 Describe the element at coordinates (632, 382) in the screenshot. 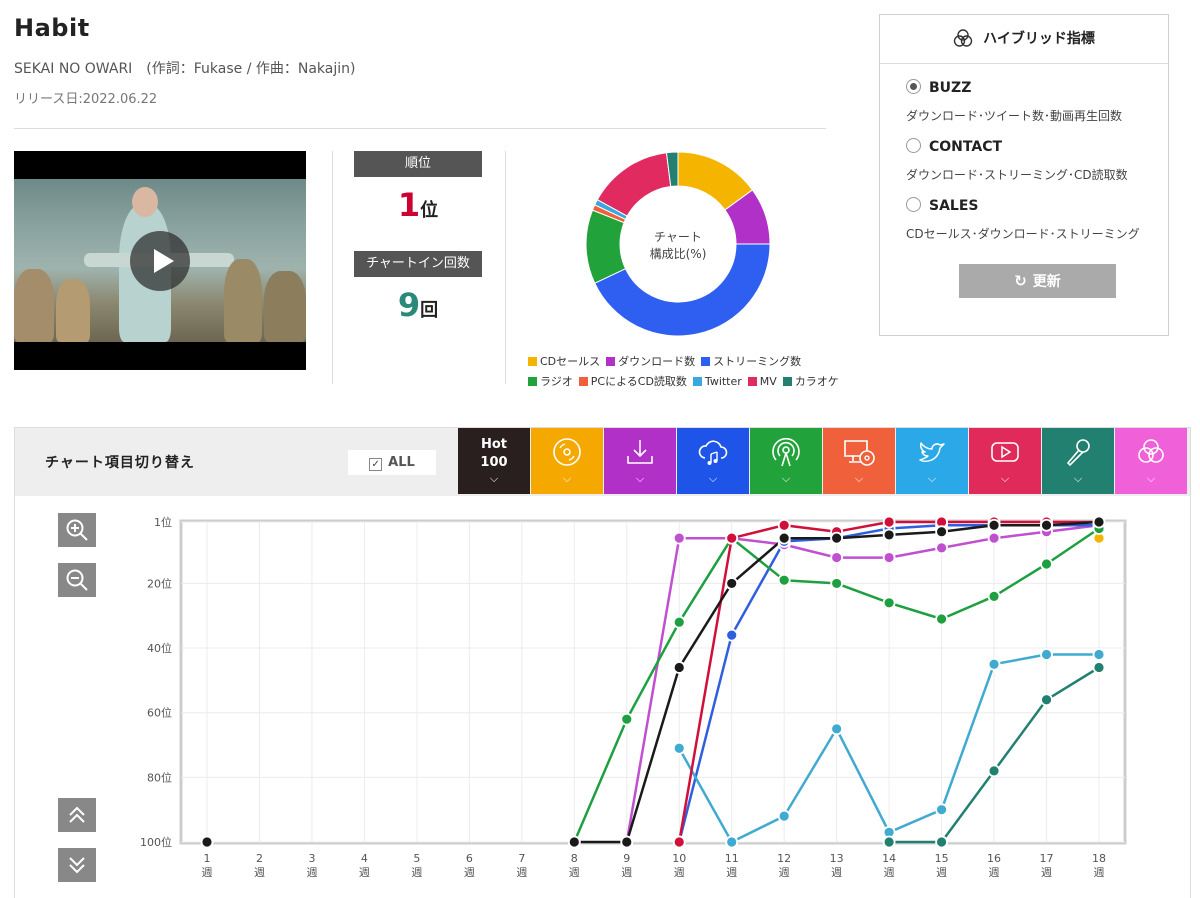

I see `legend-item: PCによるCD読取数` at that location.